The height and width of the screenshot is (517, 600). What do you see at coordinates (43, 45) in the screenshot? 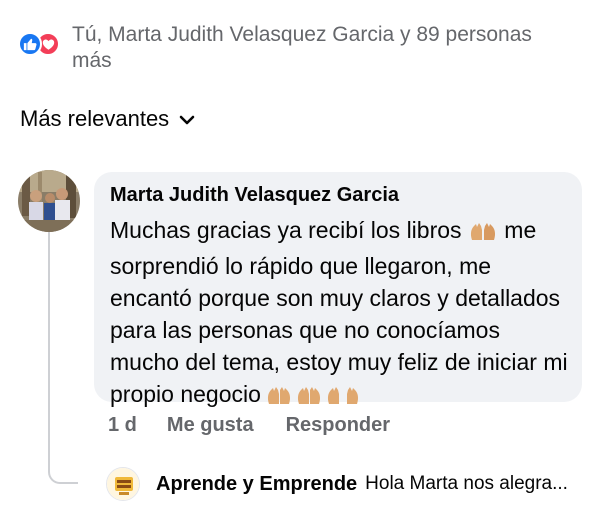
I see `reaction-icons` at bounding box center [43, 45].